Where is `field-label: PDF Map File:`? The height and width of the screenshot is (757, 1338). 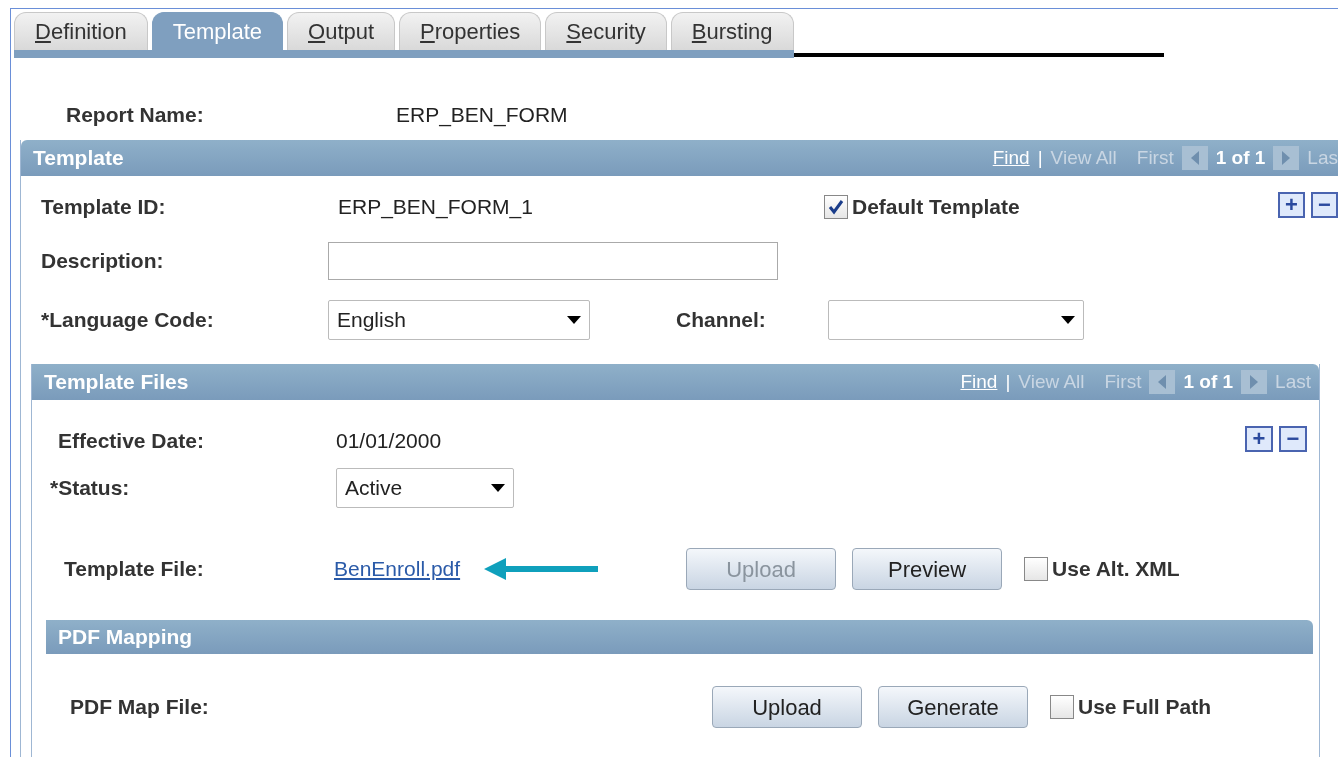
field-label: PDF Map File: is located at coordinates (140, 707).